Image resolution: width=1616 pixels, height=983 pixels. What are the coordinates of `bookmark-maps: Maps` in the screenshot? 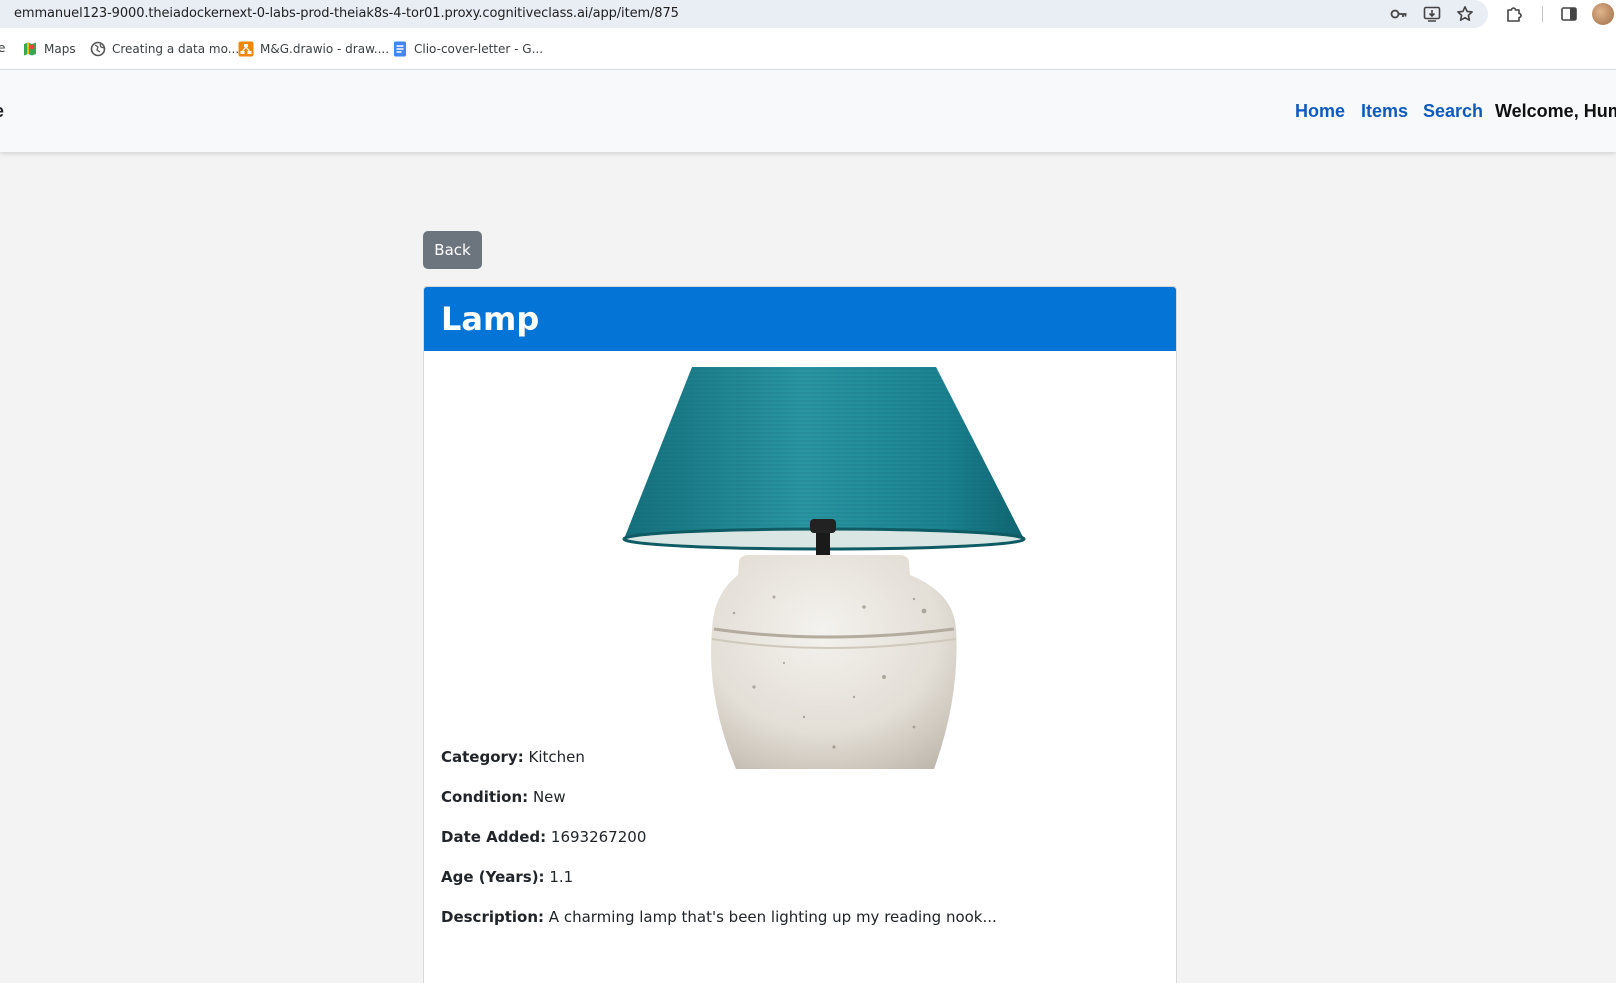 It's located at (49, 49).